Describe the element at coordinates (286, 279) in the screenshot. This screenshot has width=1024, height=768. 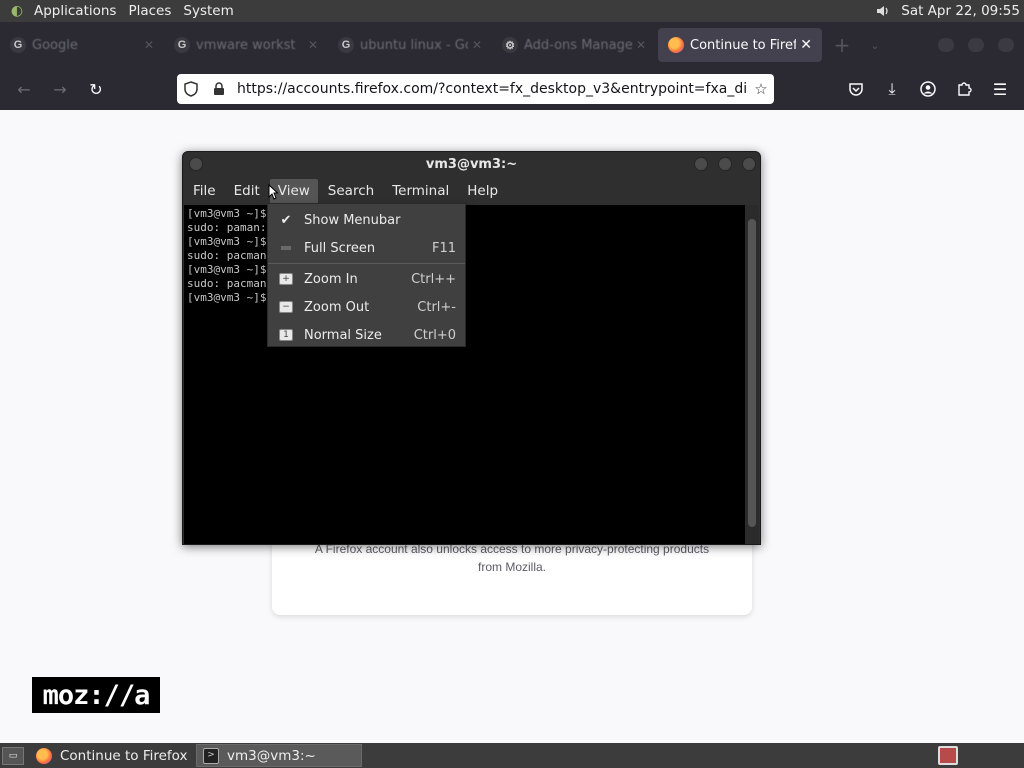
I see `zoom-in-icon: +` at that location.